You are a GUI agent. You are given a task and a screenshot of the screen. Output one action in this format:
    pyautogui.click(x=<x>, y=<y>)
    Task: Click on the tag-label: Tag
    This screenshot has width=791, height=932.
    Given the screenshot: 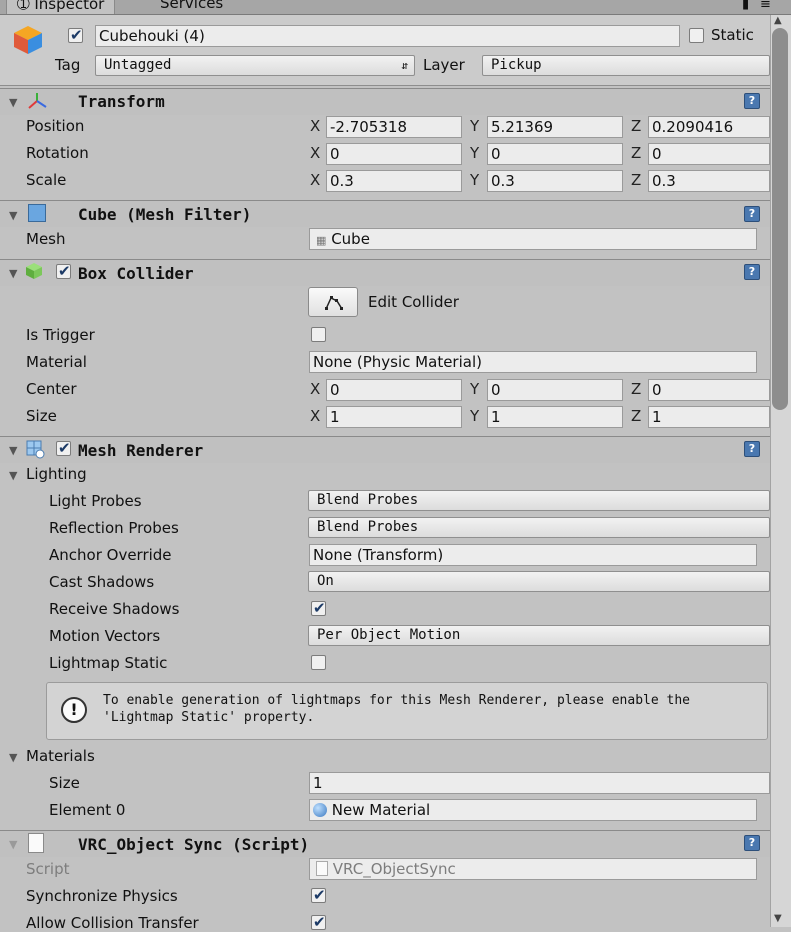 What is the action you would take?
    pyautogui.click(x=68, y=65)
    